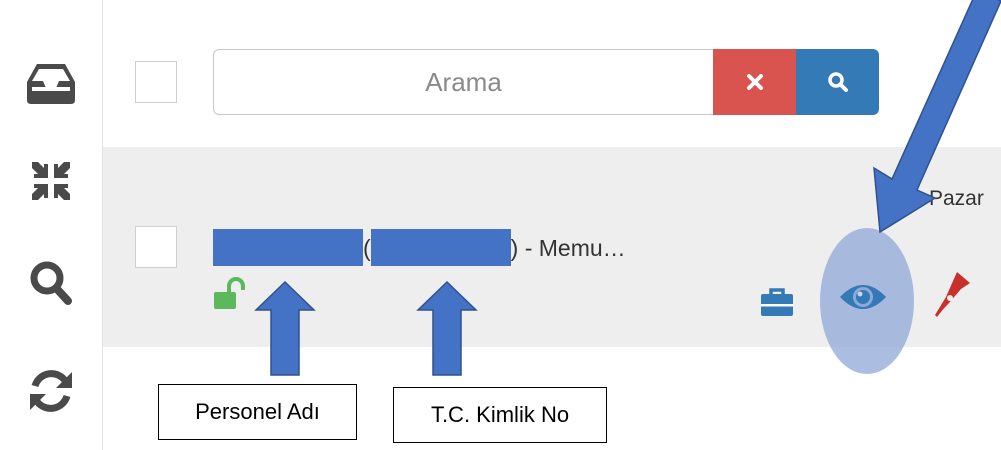 The image size is (1001, 450). Describe the element at coordinates (447, 328) in the screenshot. I see `tc-up-arrow` at that location.